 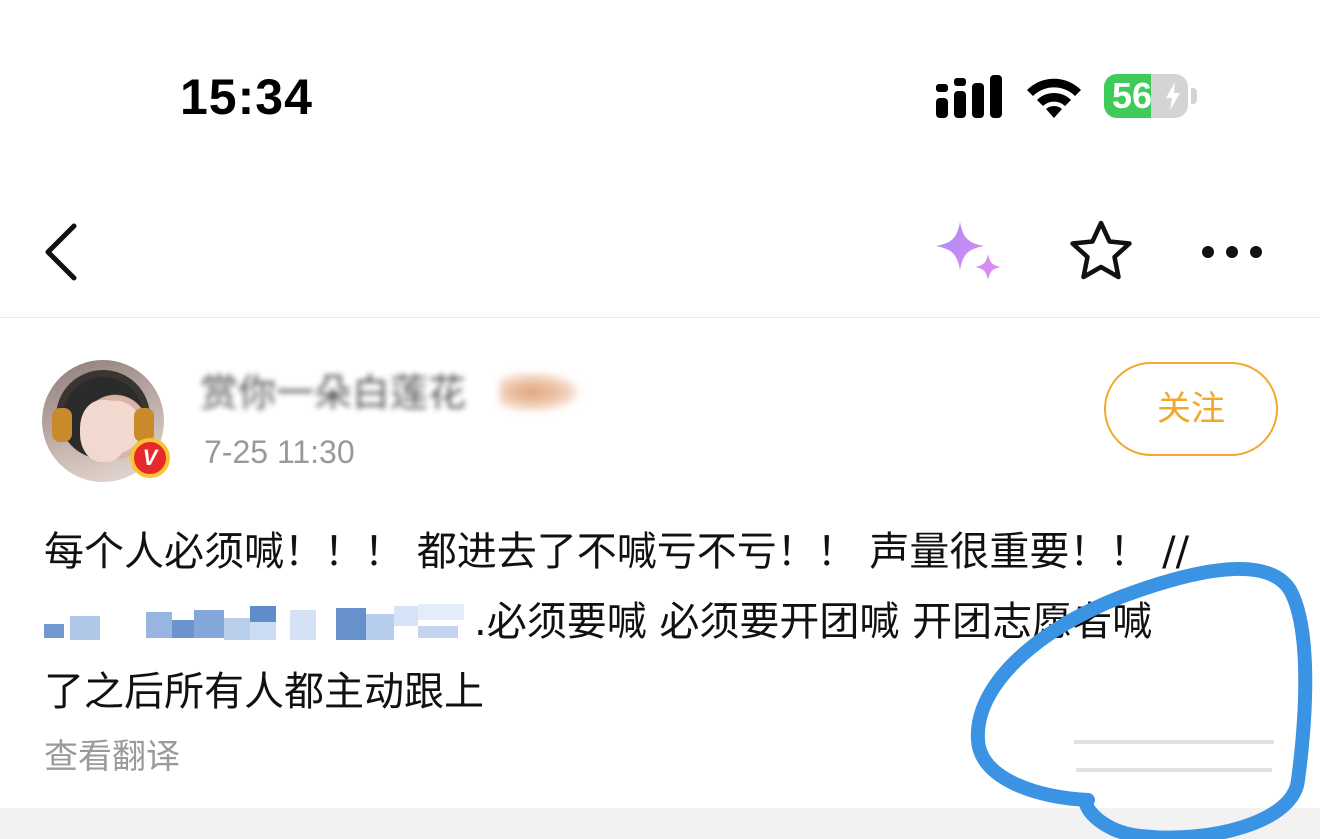 What do you see at coordinates (1054, 98) in the screenshot?
I see `wifi-icon` at bounding box center [1054, 98].